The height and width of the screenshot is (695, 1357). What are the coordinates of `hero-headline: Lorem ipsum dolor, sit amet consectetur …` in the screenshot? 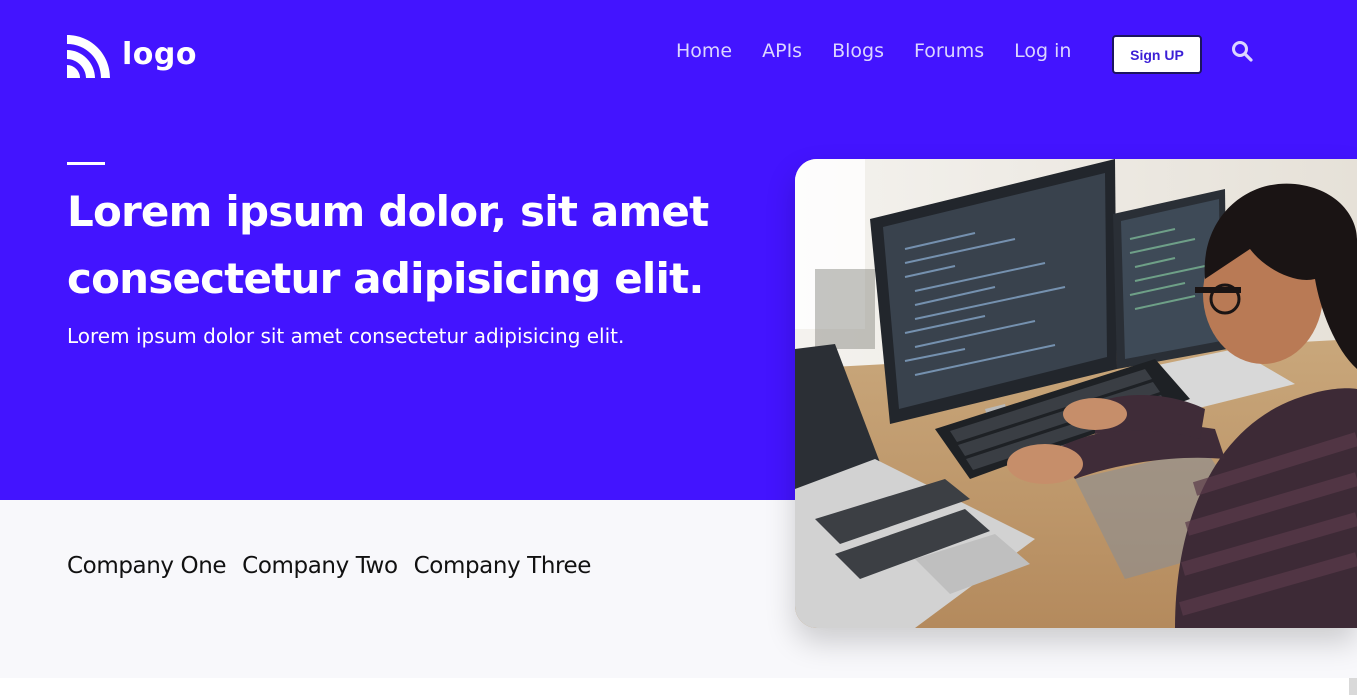 It's located at (417, 245).